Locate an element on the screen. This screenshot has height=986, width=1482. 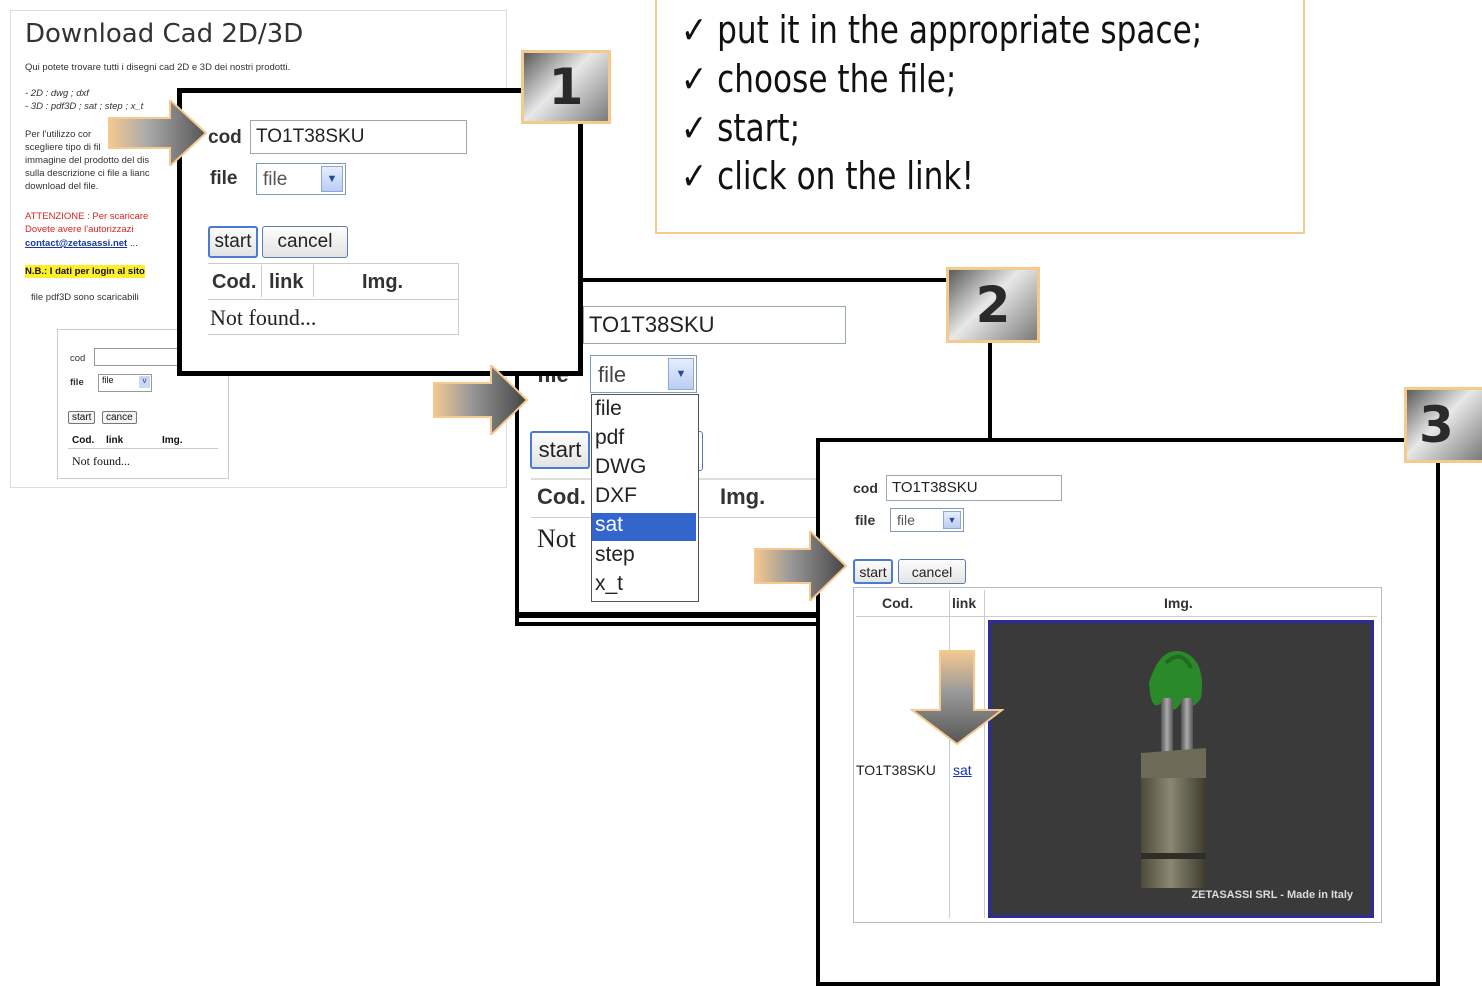
step2-file-select: file ▼ is located at coordinates (643, 374).